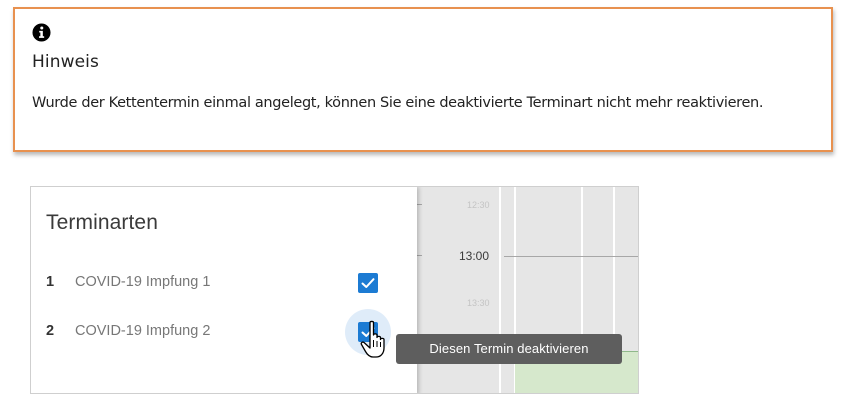 The height and width of the screenshot is (404, 858). I want to click on item-number: 1, so click(50, 282).